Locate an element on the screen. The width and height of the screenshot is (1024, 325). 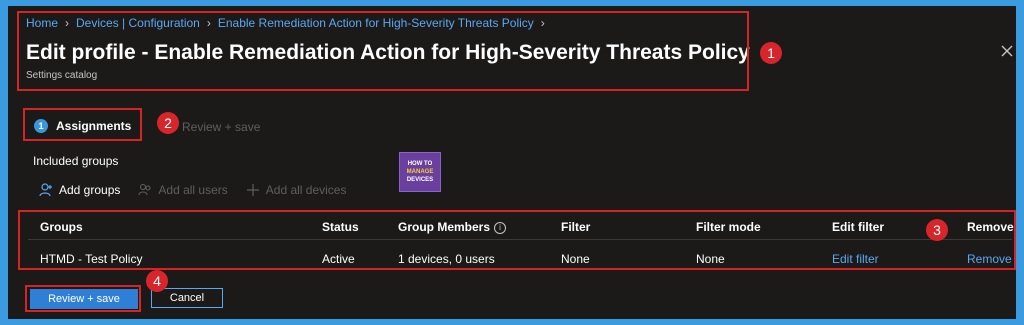
add-person-icon is located at coordinates (45, 190).